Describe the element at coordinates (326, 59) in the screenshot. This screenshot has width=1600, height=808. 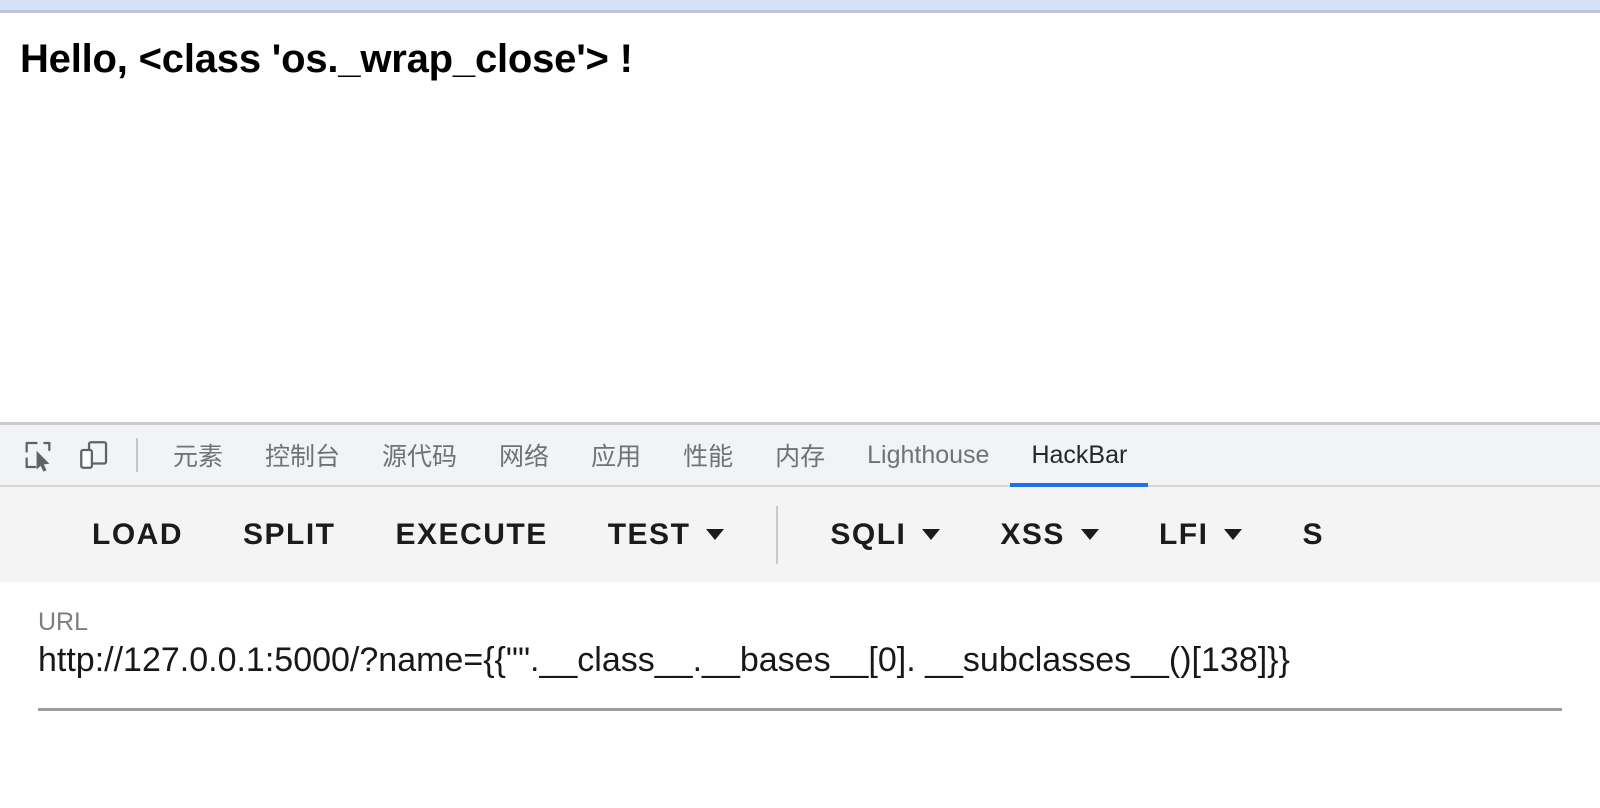
I see `page-title: Hello, <class 'os._wrap_close'> !` at that location.